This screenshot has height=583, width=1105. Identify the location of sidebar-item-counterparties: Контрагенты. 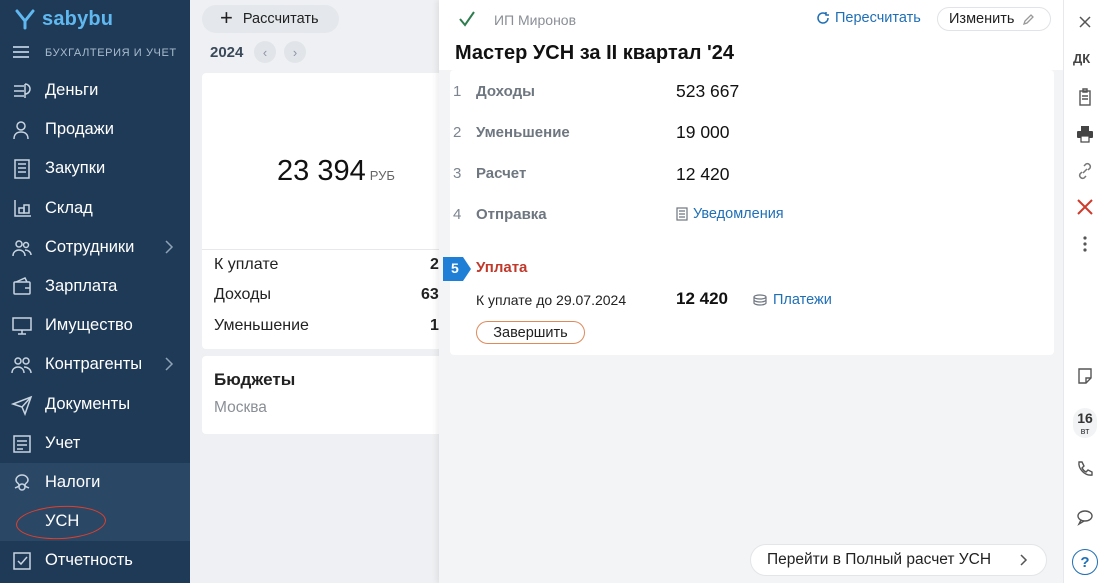
(95, 364).